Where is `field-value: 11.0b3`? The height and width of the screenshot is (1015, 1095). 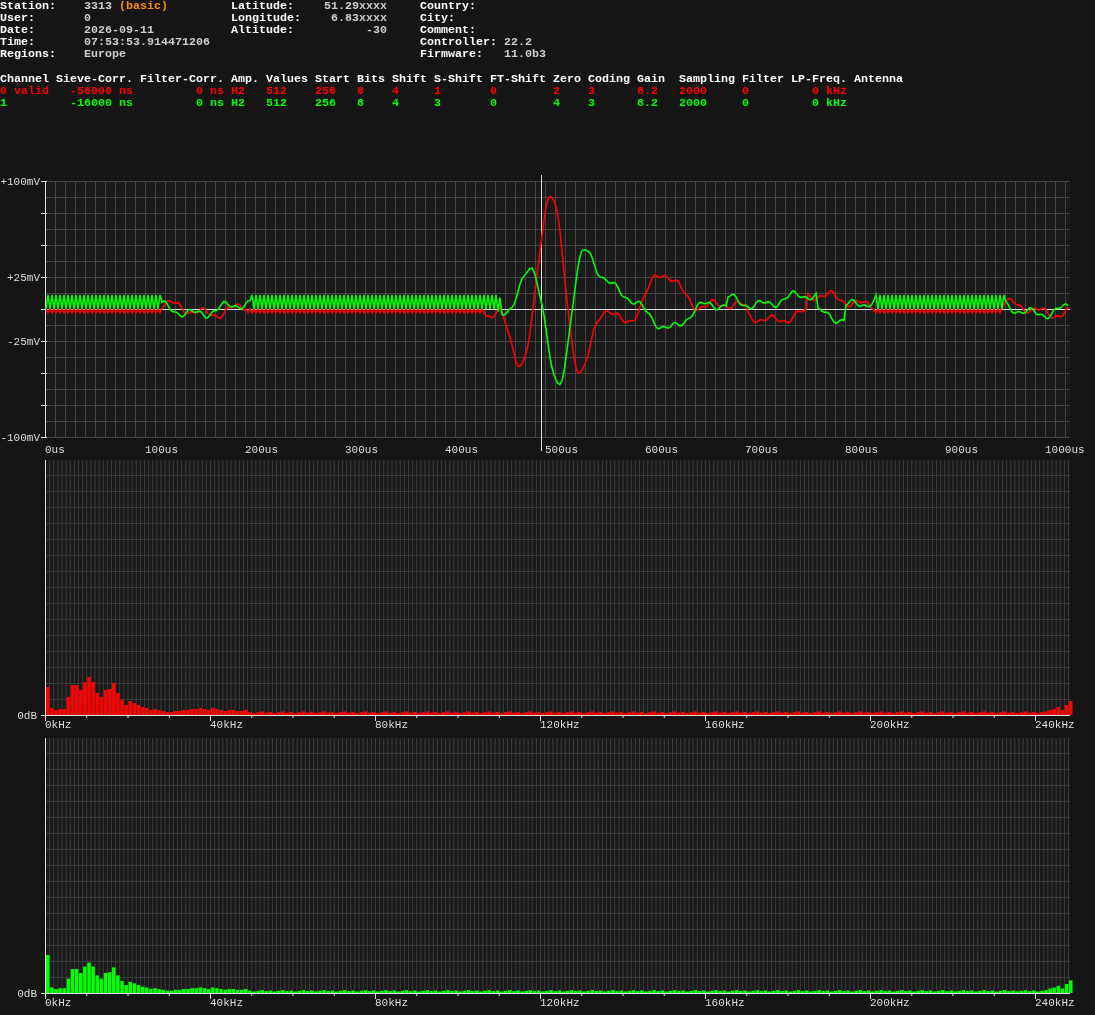 field-value: 11.0b3 is located at coordinates (525, 54).